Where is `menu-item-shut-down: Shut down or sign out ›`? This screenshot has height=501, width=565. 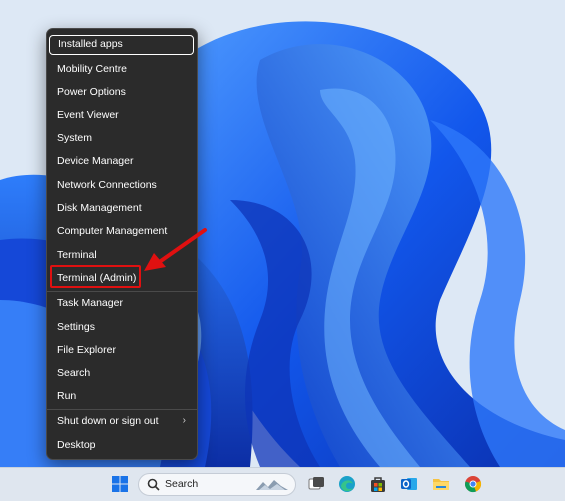
menu-item-shut-down: Shut down or sign out › is located at coordinates (121, 421).